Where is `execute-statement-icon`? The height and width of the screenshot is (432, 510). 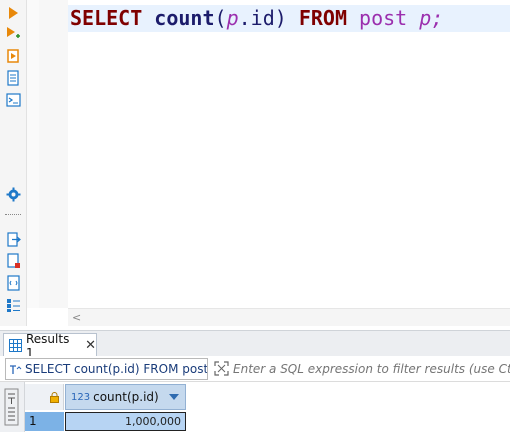 execute-statement-icon is located at coordinates (13, 13).